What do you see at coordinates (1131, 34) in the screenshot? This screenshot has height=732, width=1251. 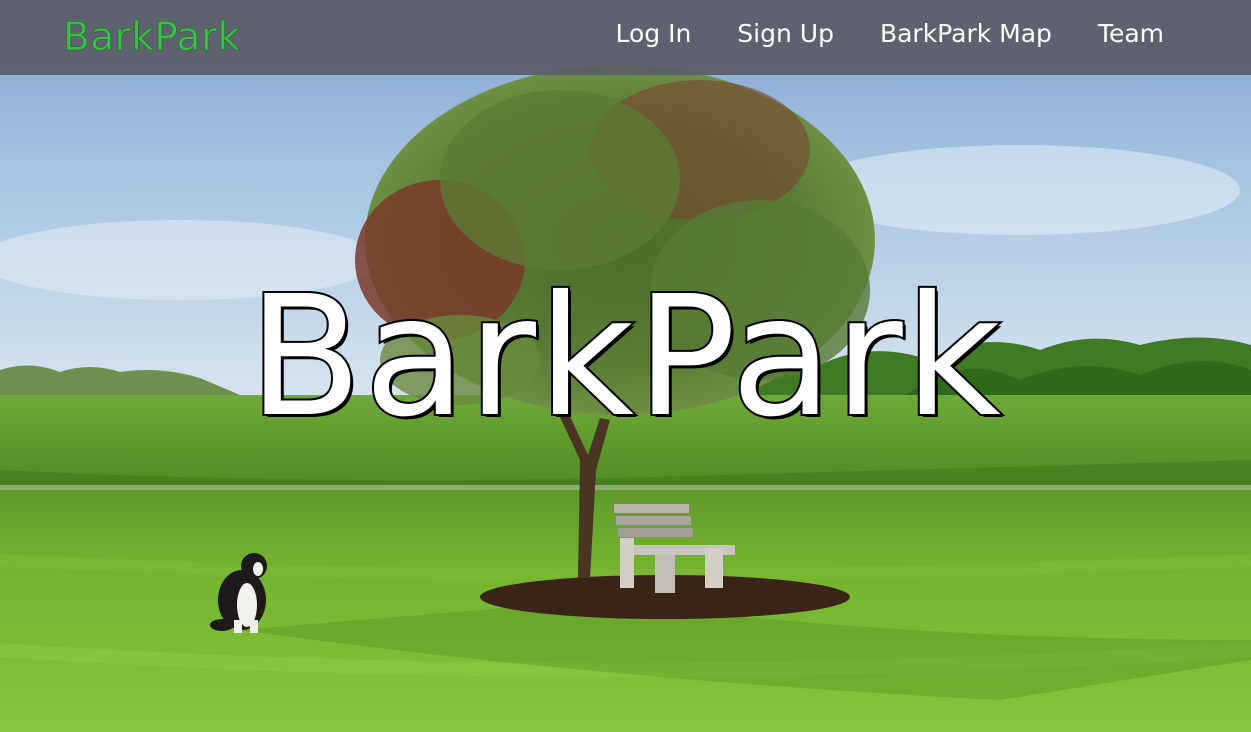 I see `nav-link-team: Team` at bounding box center [1131, 34].